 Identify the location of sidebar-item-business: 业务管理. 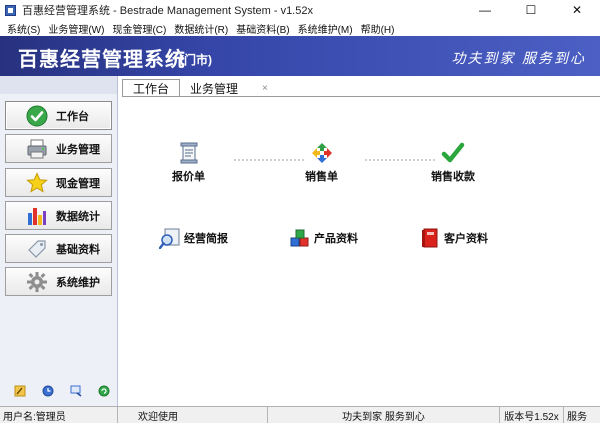
(58, 148).